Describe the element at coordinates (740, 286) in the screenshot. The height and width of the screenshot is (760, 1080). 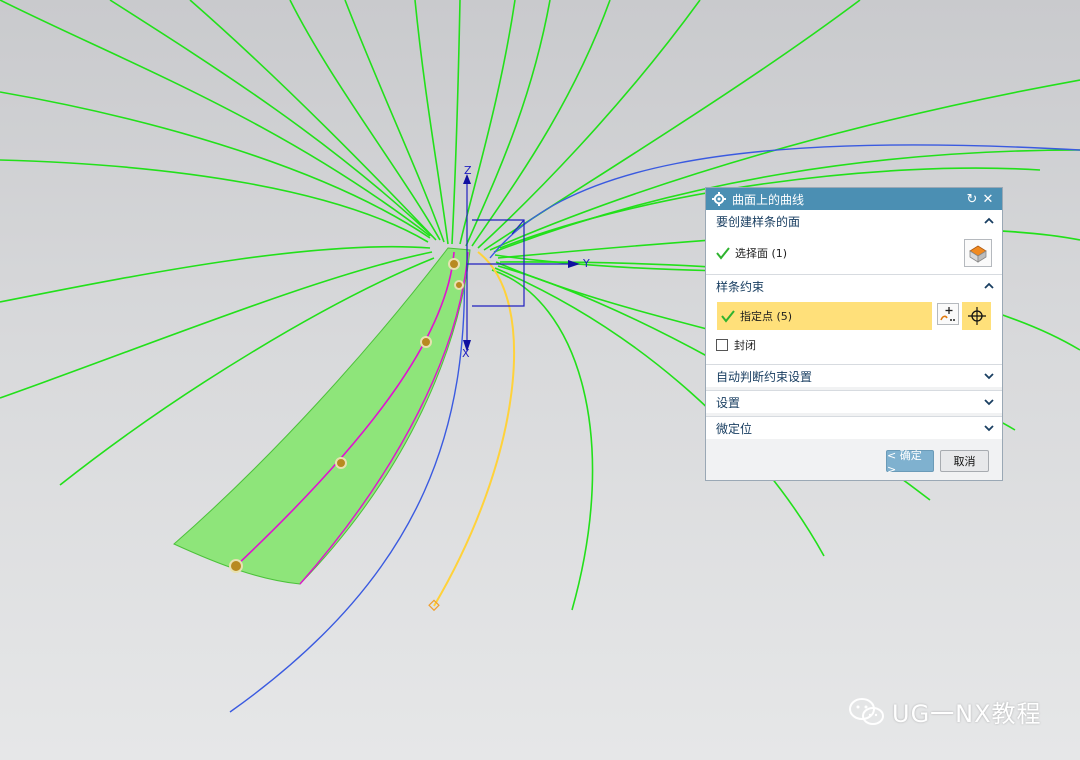
I see `section-constraint-title: 样条约束` at that location.